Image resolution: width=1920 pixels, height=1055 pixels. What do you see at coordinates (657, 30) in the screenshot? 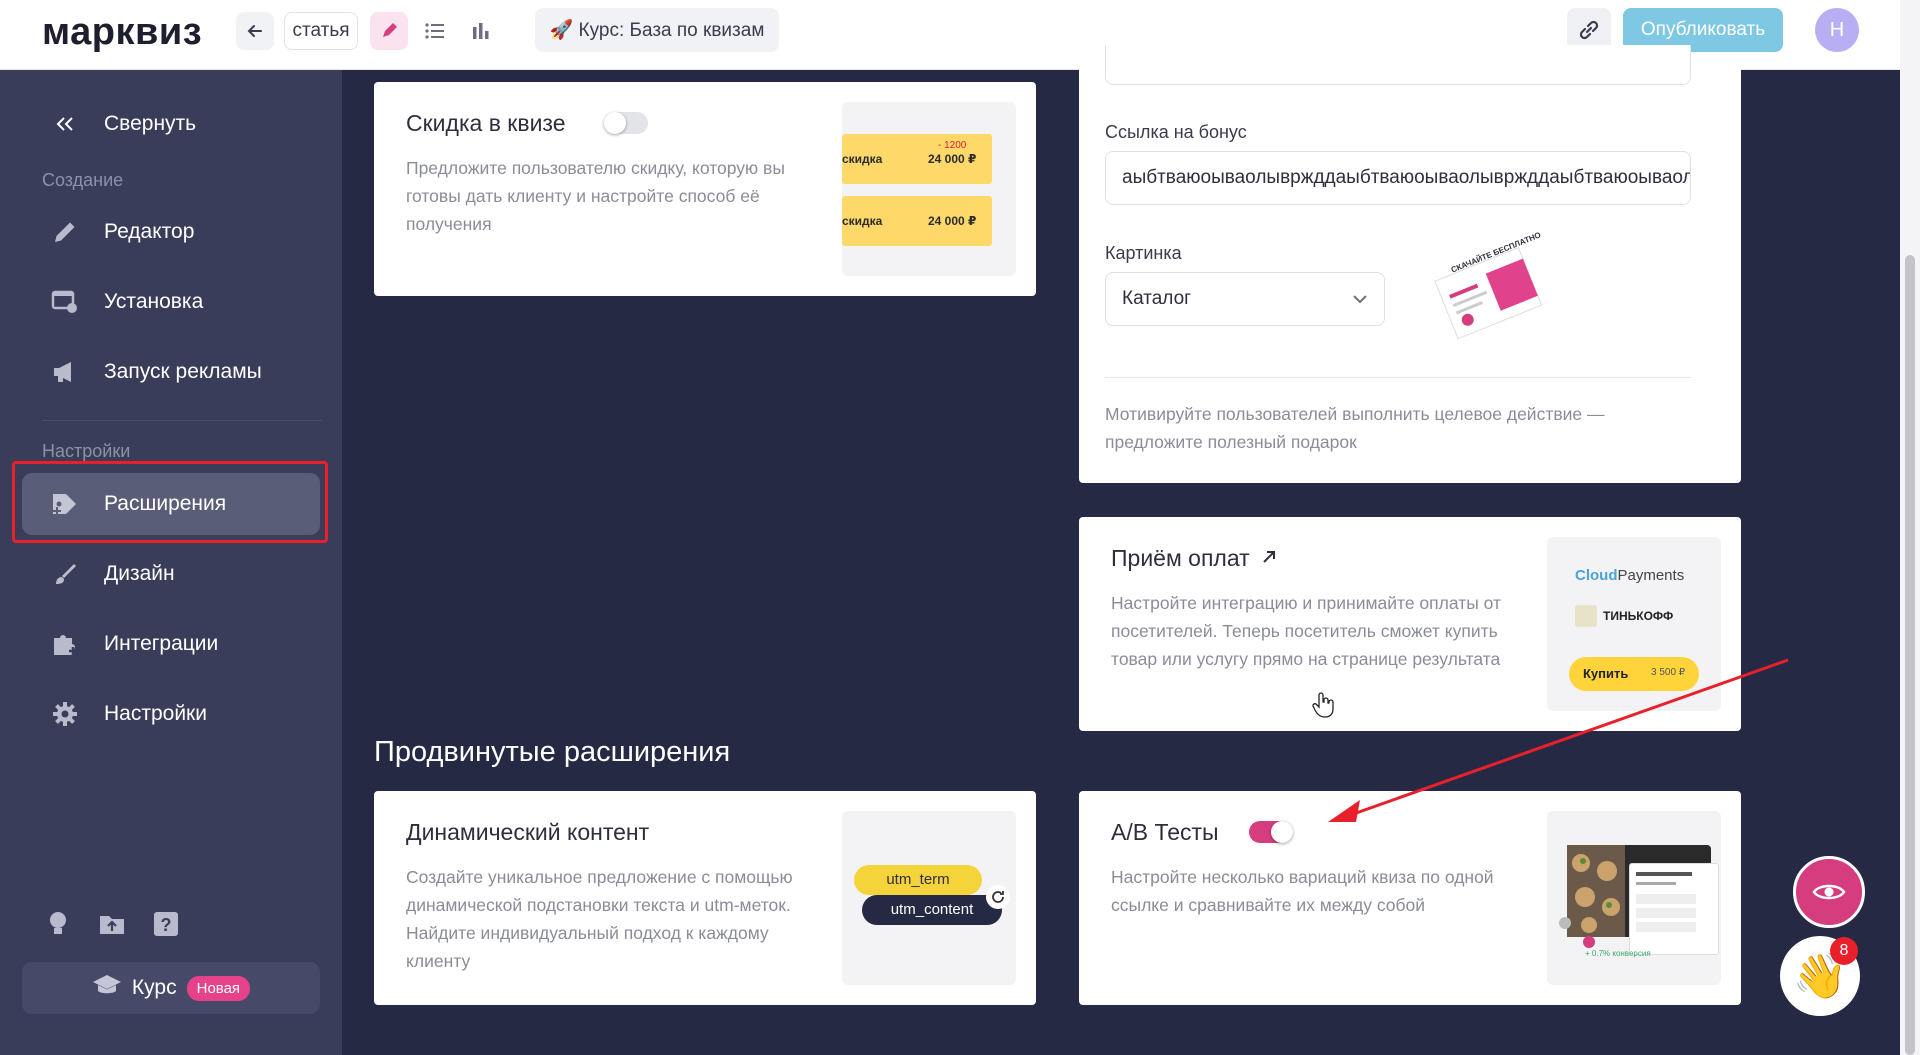
I see `quiz-title: 🚀 Курс: База по квизам` at bounding box center [657, 30].